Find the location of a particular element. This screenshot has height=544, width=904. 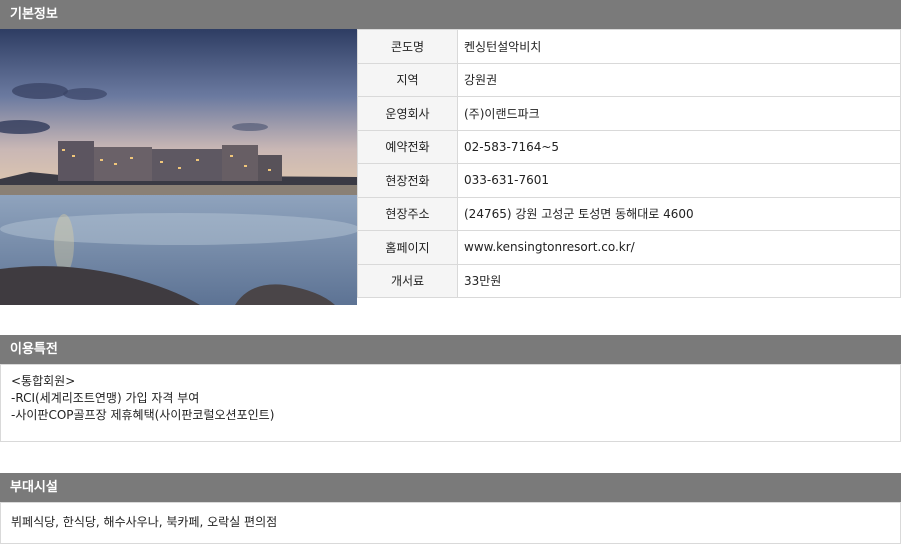

info-label: 현장전화 is located at coordinates (407, 180).